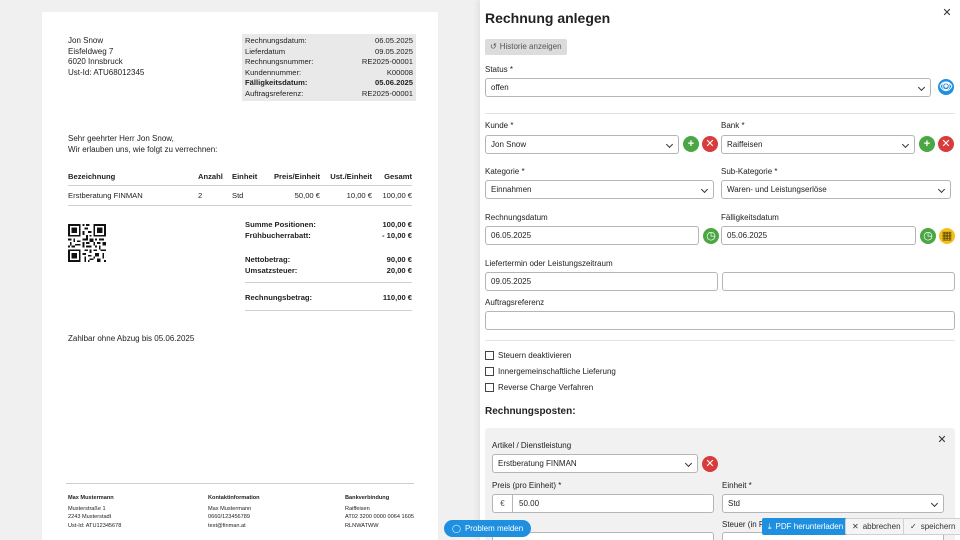 This screenshot has height=540, width=960. What do you see at coordinates (818, 235) in the screenshot?
I see `faelligkeitsdatum-input: 05.06.2025` at bounding box center [818, 235].